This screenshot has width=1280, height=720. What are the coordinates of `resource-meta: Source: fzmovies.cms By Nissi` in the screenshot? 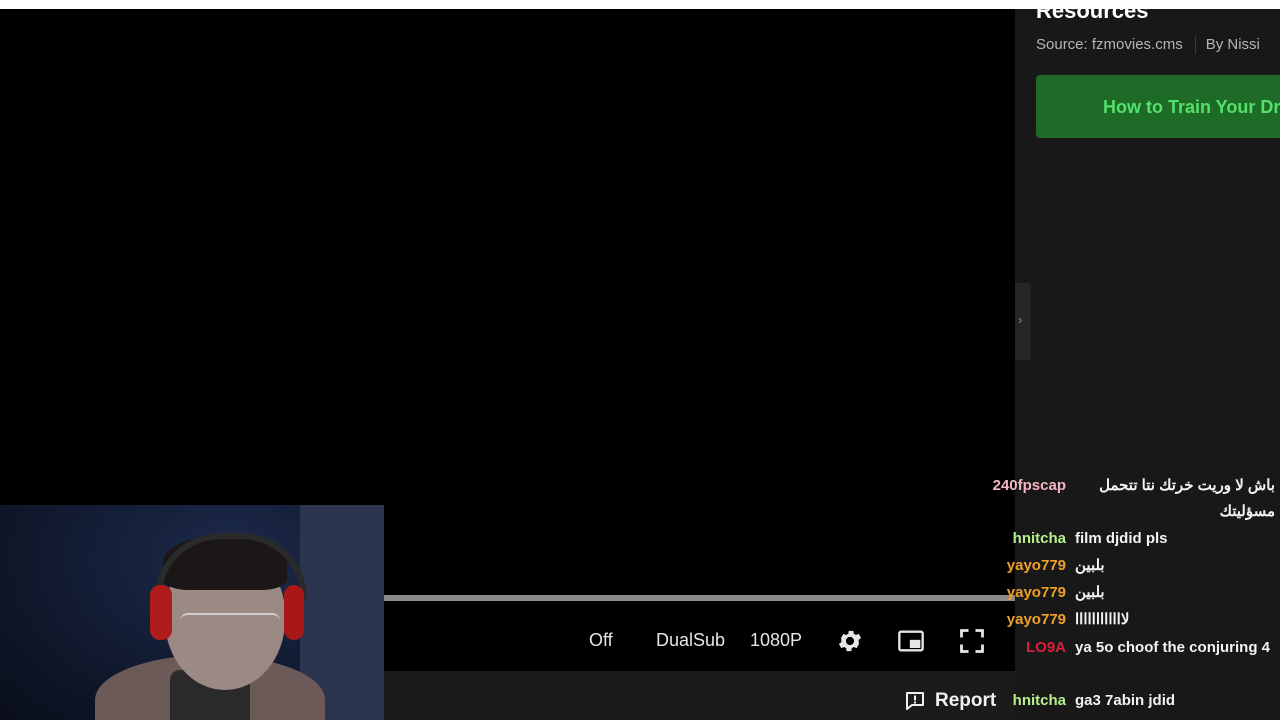 It's located at (1148, 45).